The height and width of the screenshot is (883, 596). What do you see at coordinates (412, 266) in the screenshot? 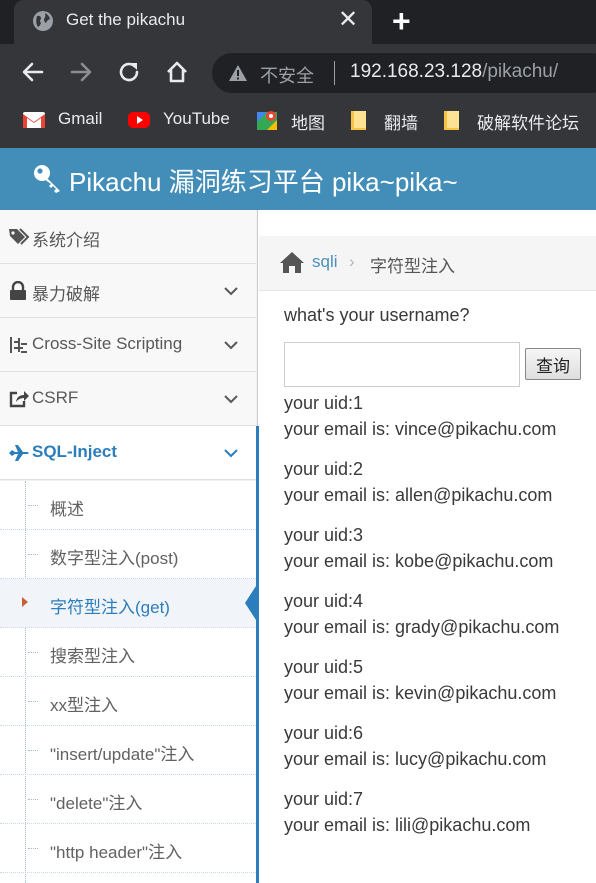
I see `breadcrumb-current: 字符型注入` at bounding box center [412, 266].